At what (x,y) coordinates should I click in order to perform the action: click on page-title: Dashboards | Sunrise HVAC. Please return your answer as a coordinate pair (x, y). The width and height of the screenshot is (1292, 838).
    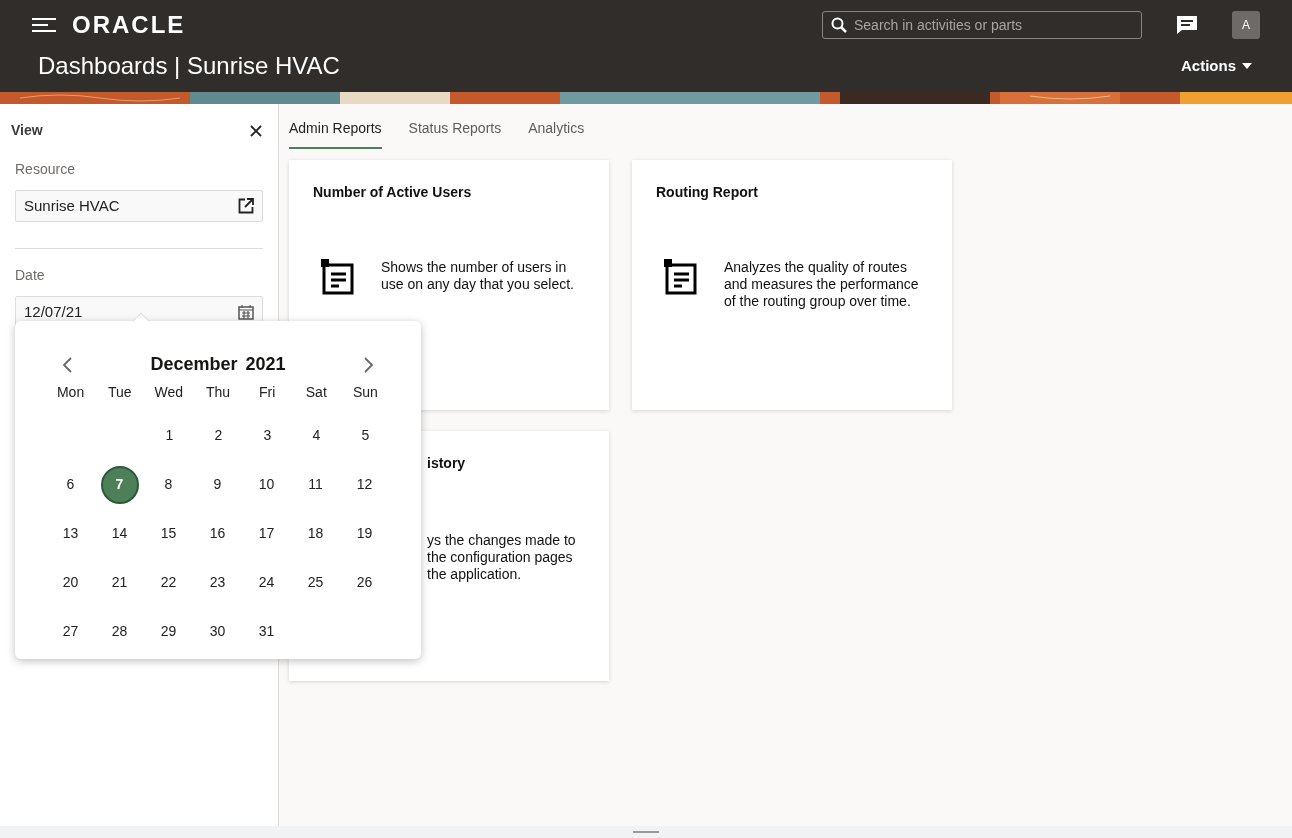
    Looking at the image, I should click on (189, 66).